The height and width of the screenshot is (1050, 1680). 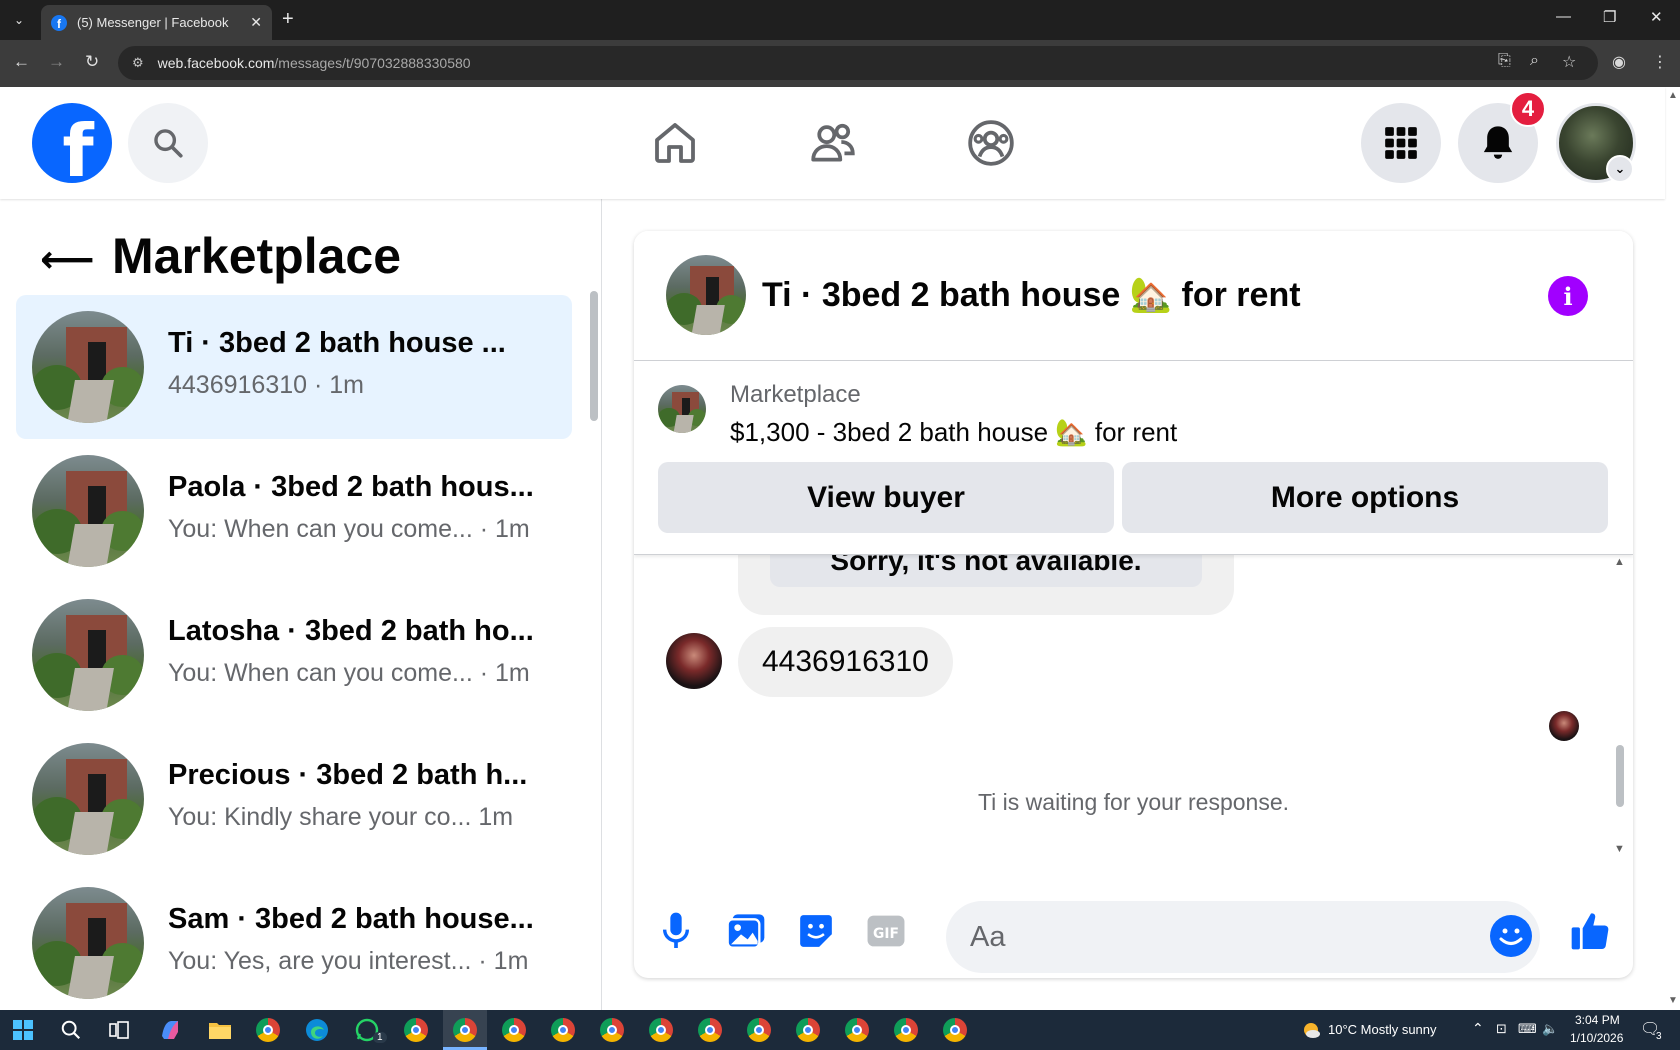 I want to click on sticker-icon, so click(x=816, y=931).